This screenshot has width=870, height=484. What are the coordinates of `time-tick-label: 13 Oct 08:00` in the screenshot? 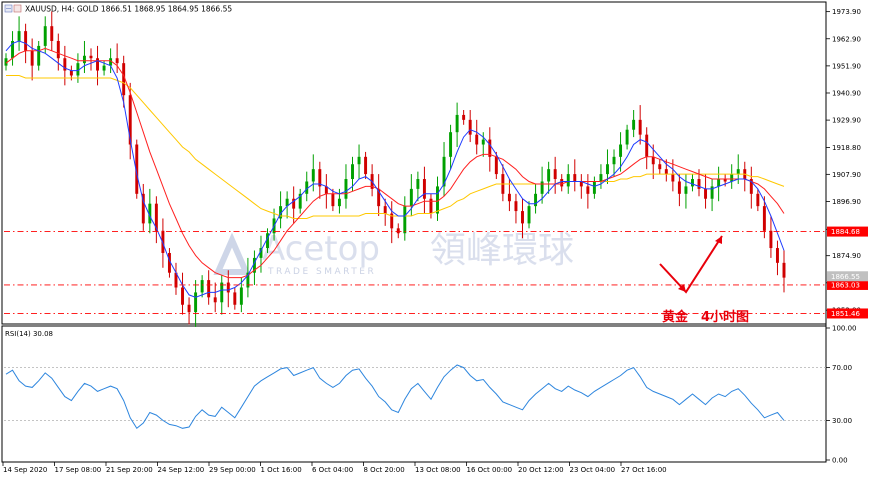 It's located at (438, 470).